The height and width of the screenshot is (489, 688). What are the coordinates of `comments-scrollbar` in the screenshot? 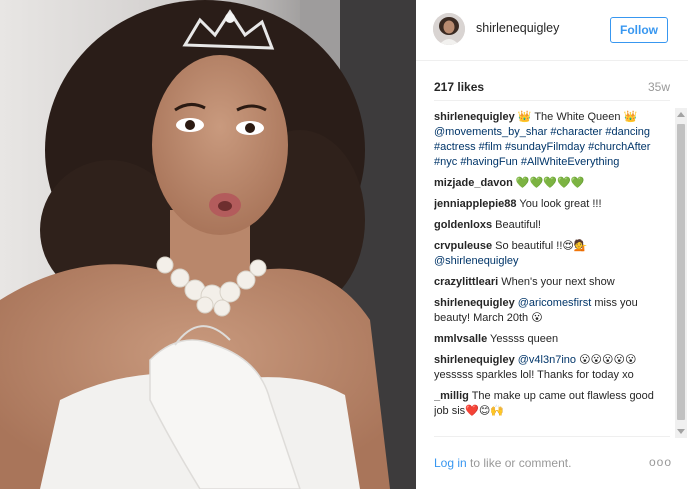 It's located at (681, 273).